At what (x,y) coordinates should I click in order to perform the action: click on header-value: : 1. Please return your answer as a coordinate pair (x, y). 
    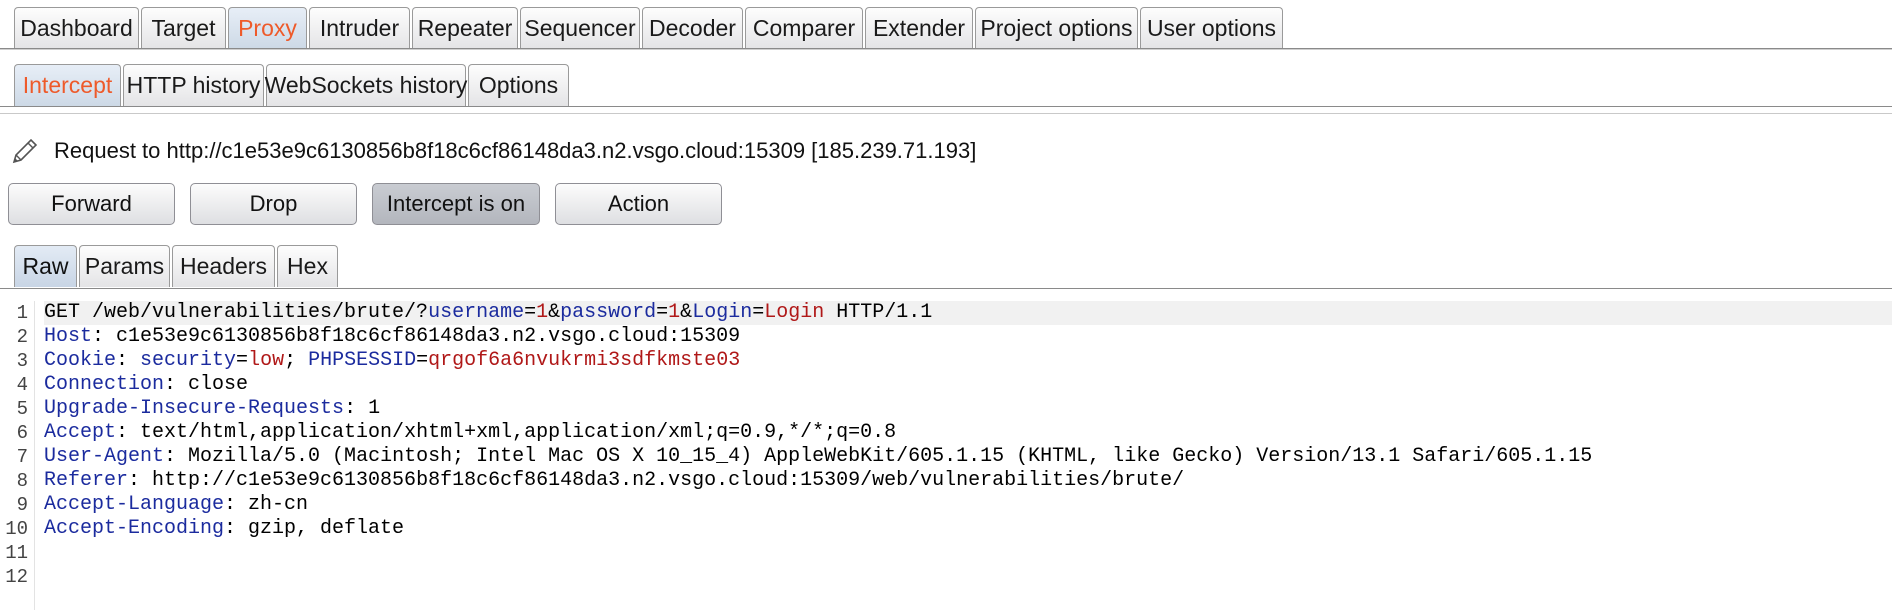
    Looking at the image, I should click on (362, 408).